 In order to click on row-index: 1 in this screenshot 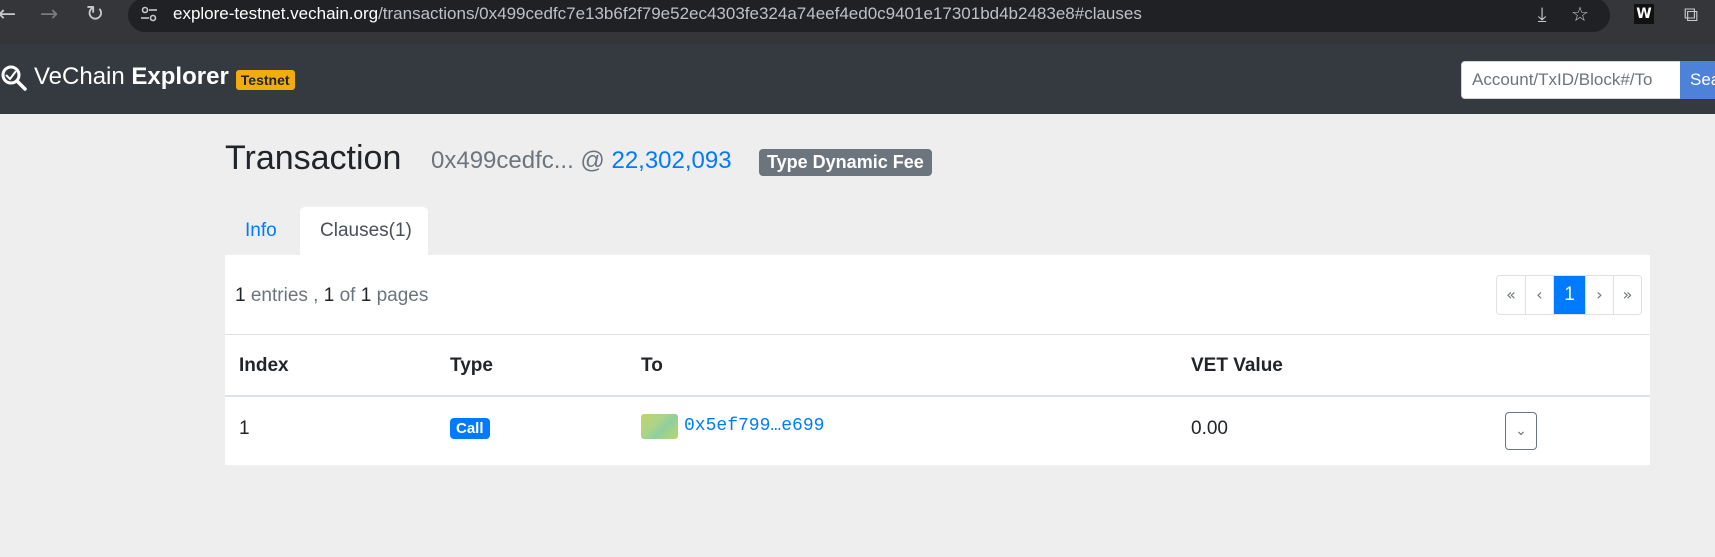, I will do `click(244, 428)`.